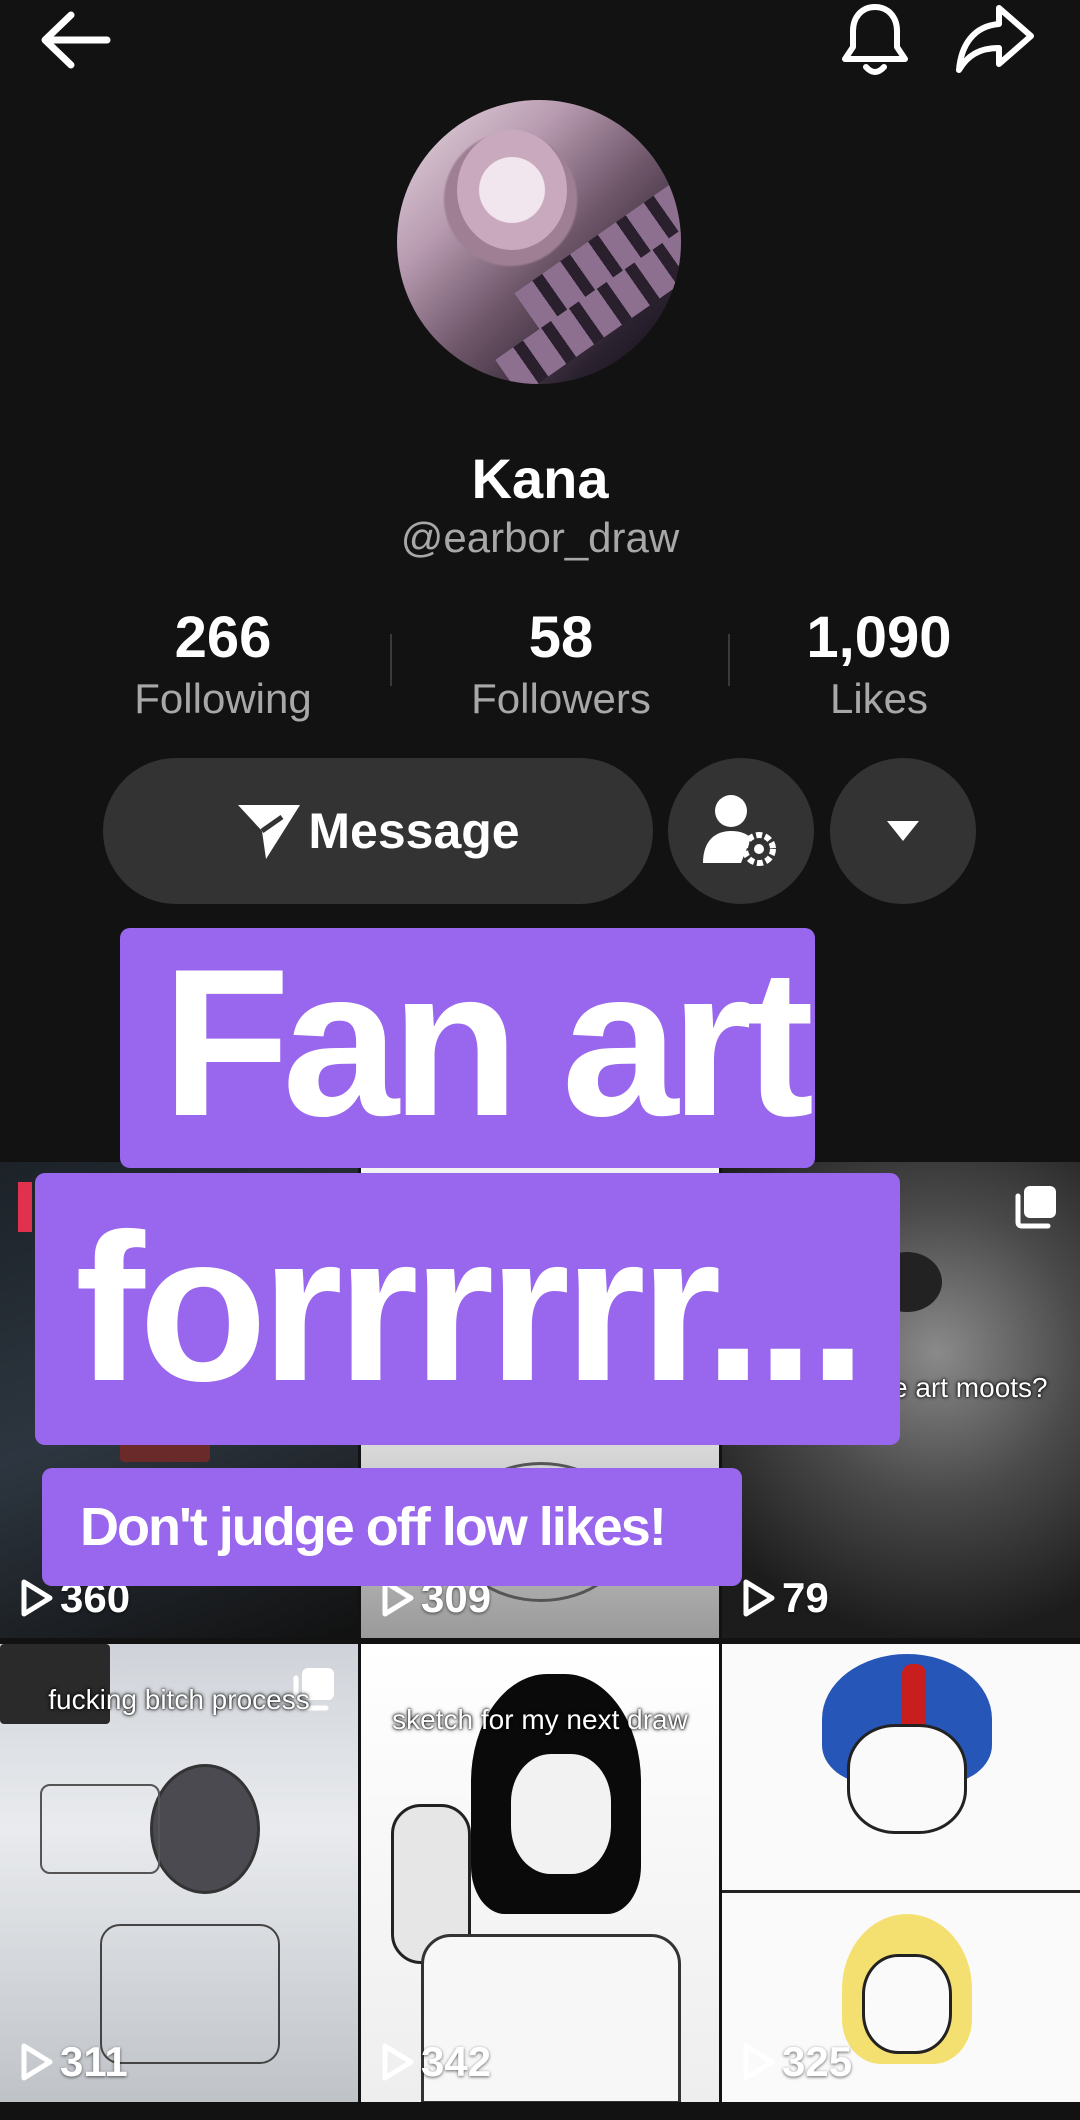  I want to click on video-tile: sketch for my next draw 342, so click(540, 1873).